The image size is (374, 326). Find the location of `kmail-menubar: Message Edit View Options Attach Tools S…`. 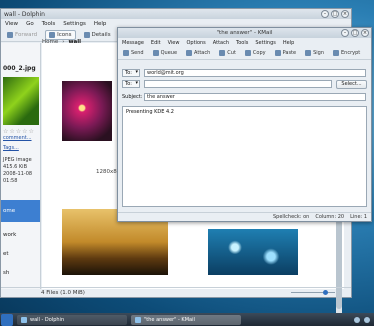

kmail-menubar: Message Edit View Options Attach Tools S… is located at coordinates (244, 42).